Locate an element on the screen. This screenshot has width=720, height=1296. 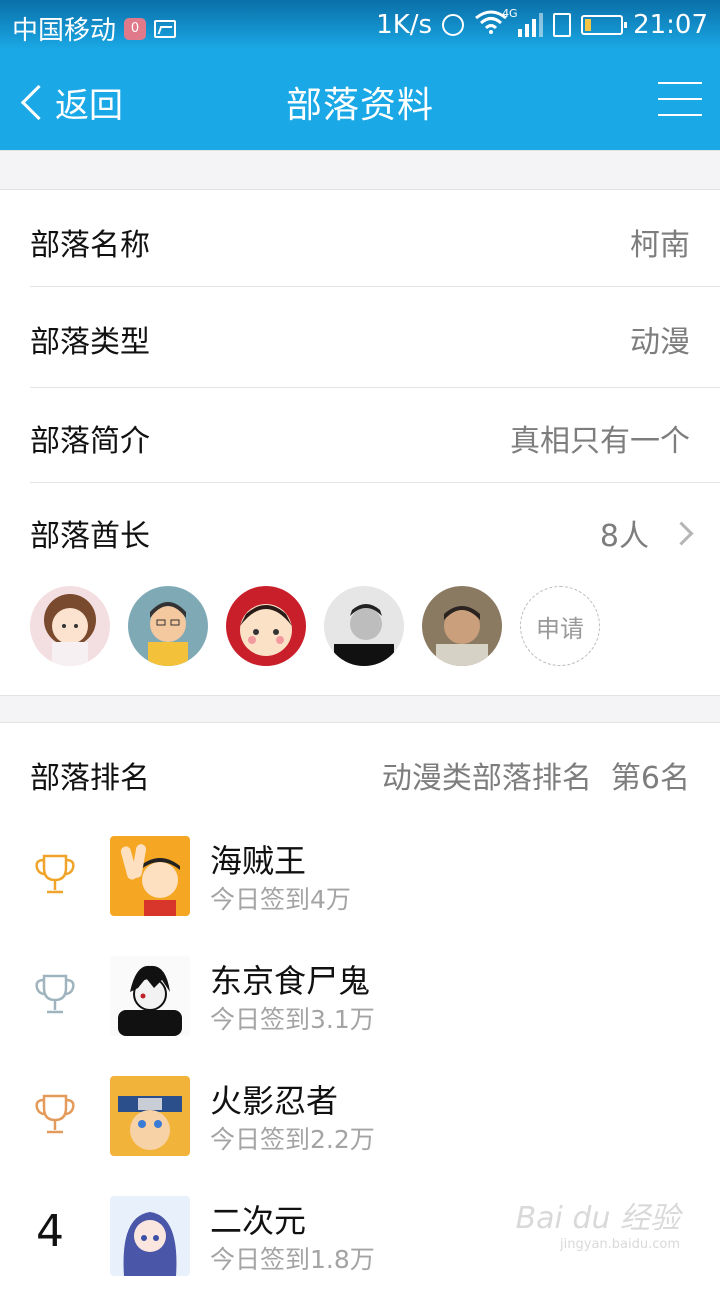
chevron-right-icon is located at coordinates (681, 533).